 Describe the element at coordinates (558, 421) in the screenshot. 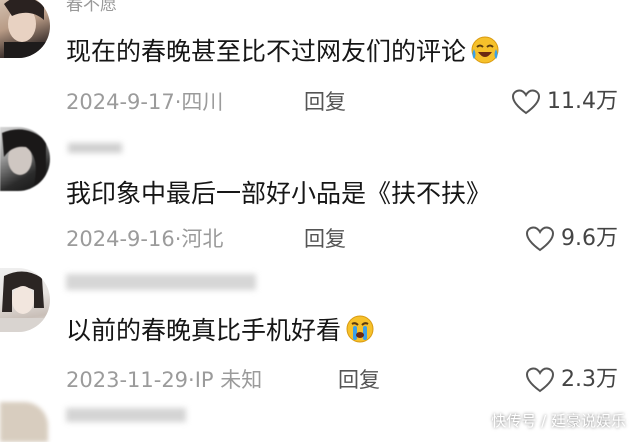

I see `watermark-text: 快传号 / 廷豪说娱乐` at that location.